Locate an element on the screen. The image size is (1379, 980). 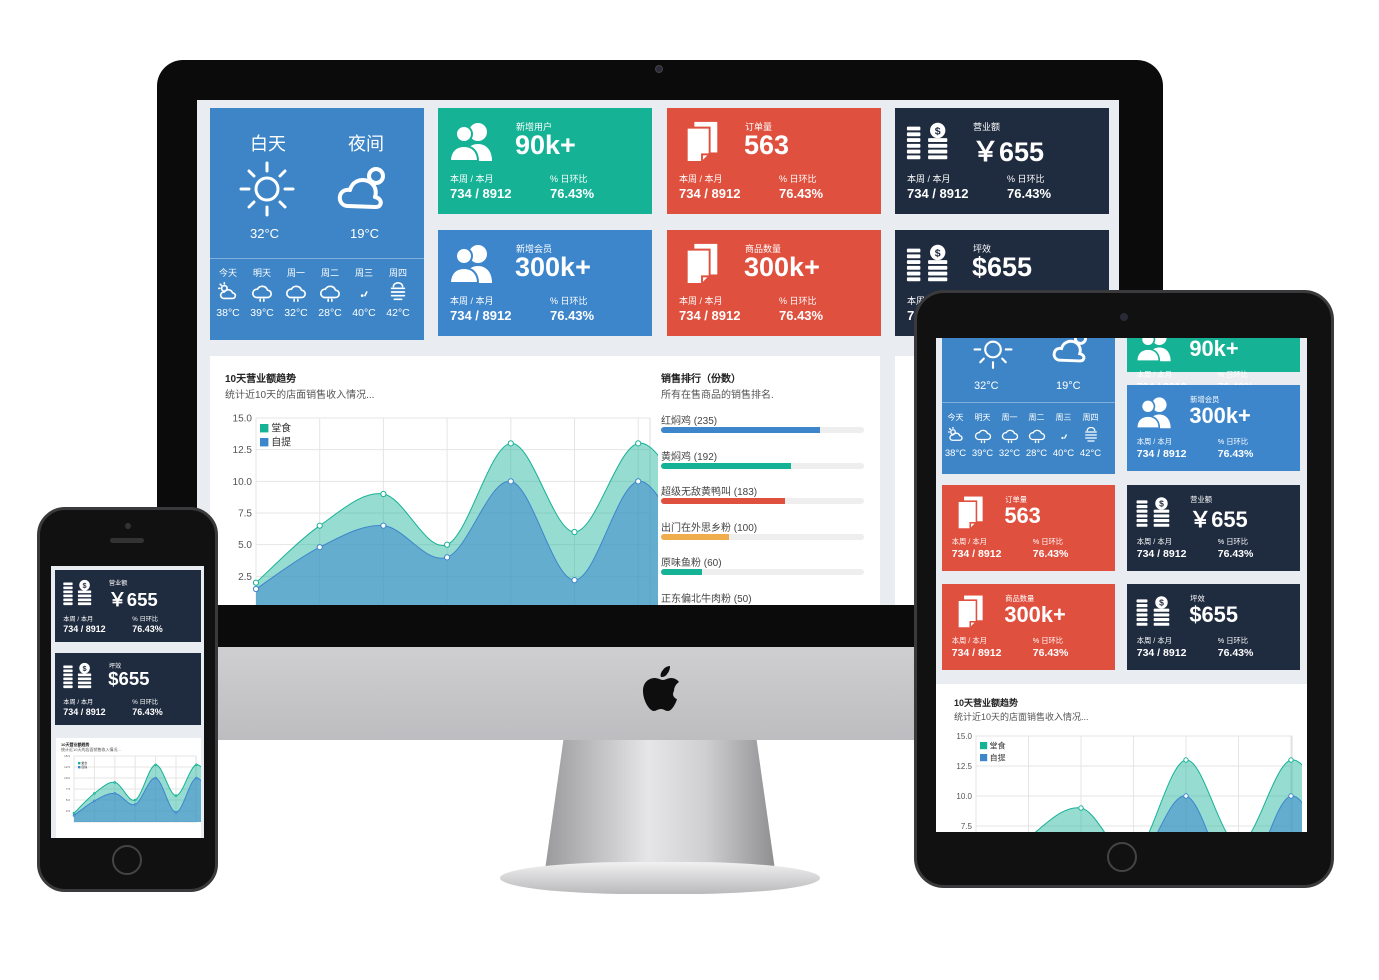
ranking-bar-fill is located at coordinates (723, 501).